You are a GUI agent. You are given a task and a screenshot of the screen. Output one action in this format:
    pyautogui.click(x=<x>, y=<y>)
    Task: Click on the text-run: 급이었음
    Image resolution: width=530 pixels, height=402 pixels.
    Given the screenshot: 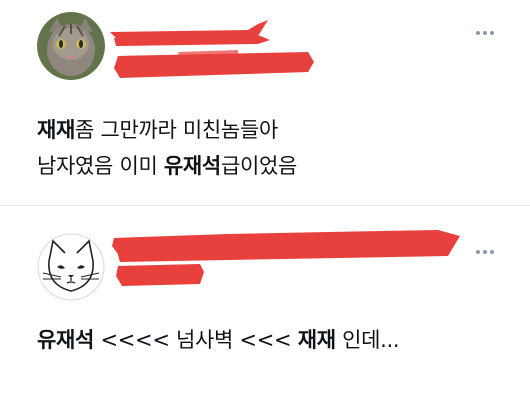 What is the action you would take?
    pyautogui.click(x=259, y=166)
    